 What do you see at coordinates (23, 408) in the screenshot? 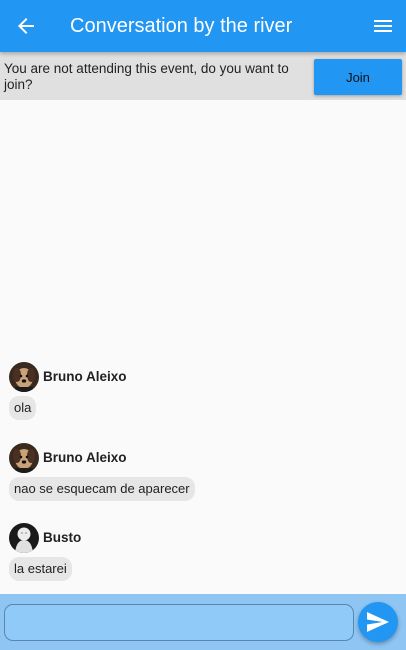
I see `message-bubble: ola` at bounding box center [23, 408].